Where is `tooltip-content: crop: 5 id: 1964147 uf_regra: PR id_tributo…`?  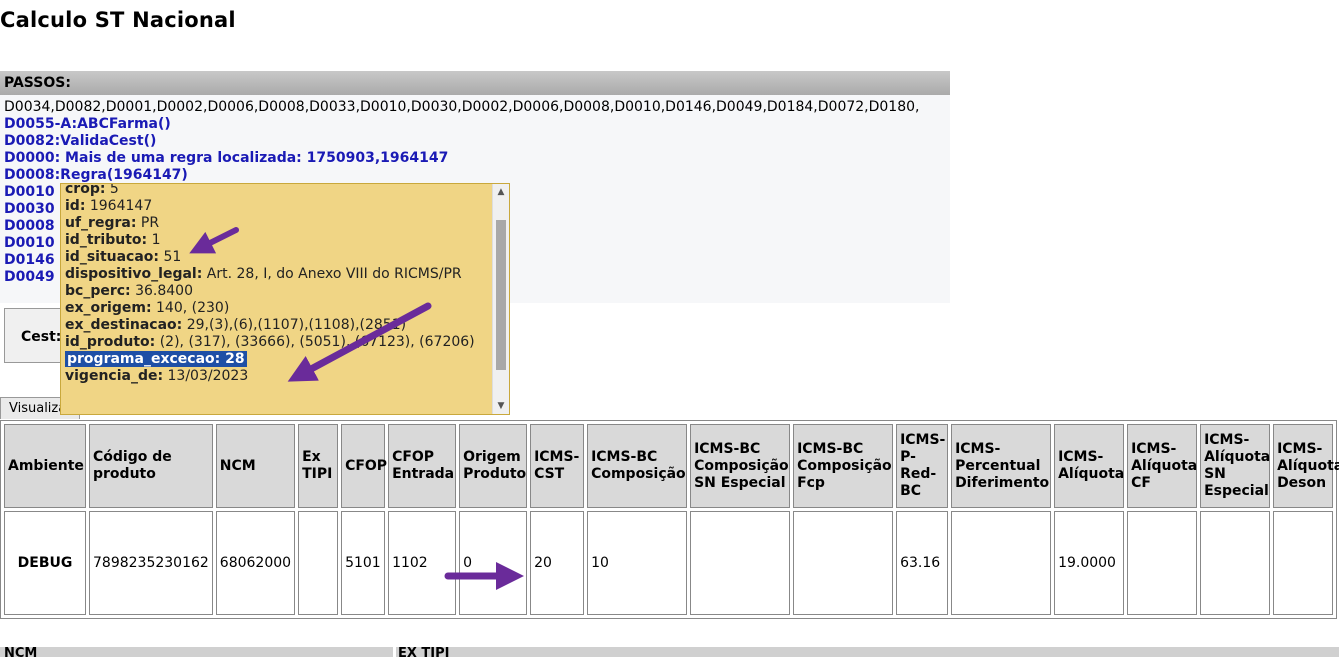
tooltip-content: crop: 5 id: 1964147 uf_regra: PR id_tributo… is located at coordinates (279, 284).